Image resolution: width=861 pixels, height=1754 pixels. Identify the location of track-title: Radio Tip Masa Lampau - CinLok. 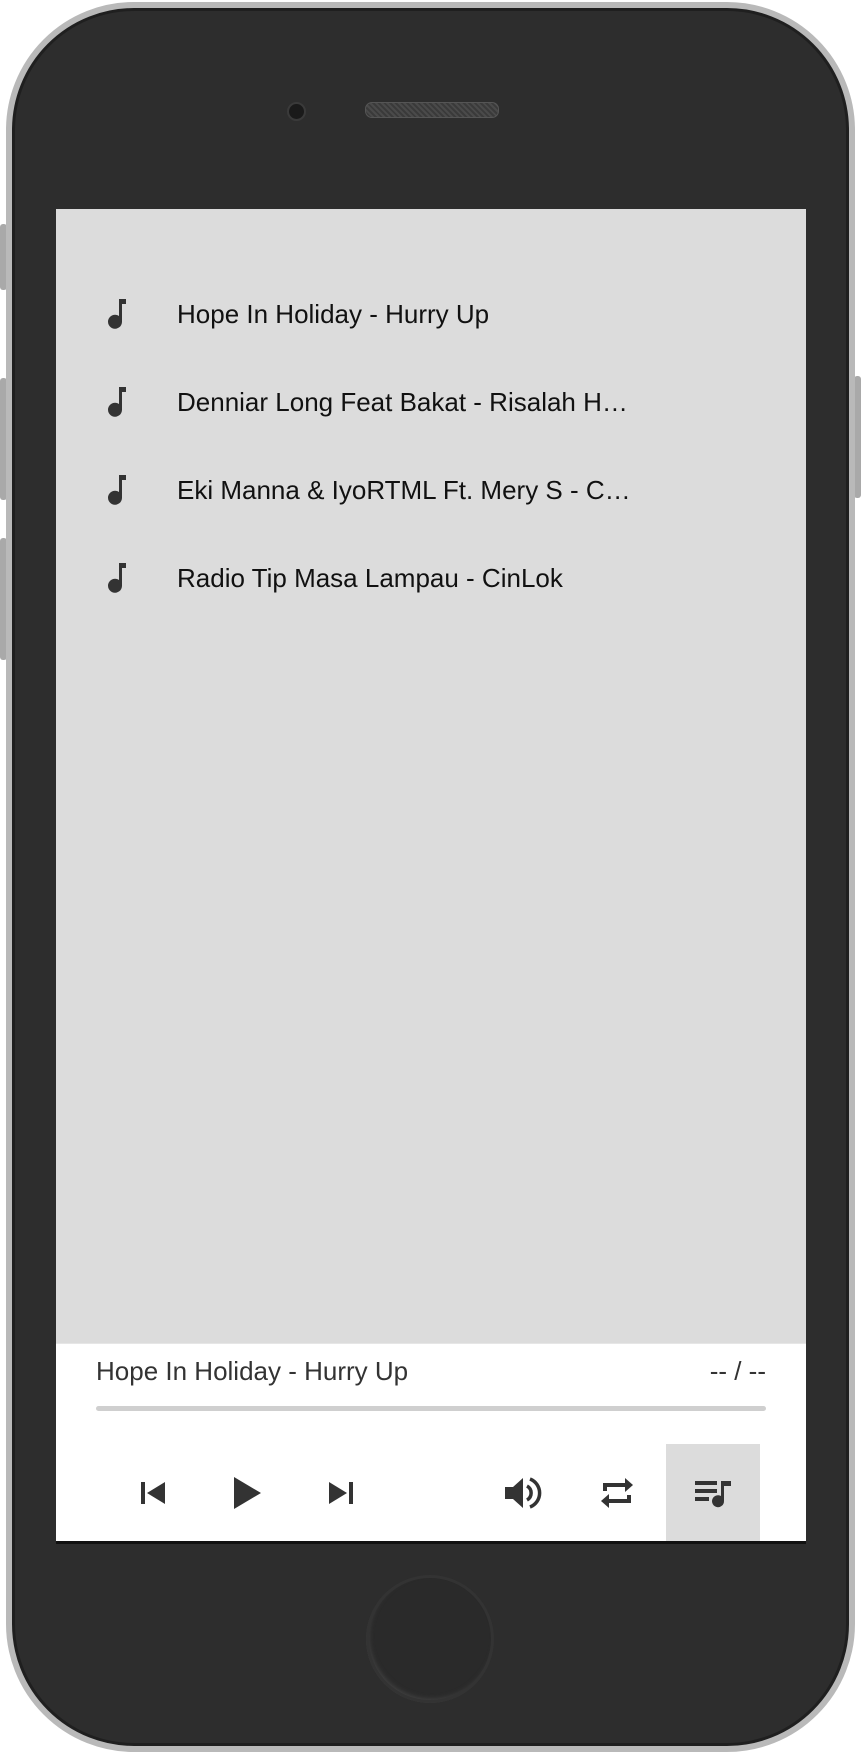
(370, 577).